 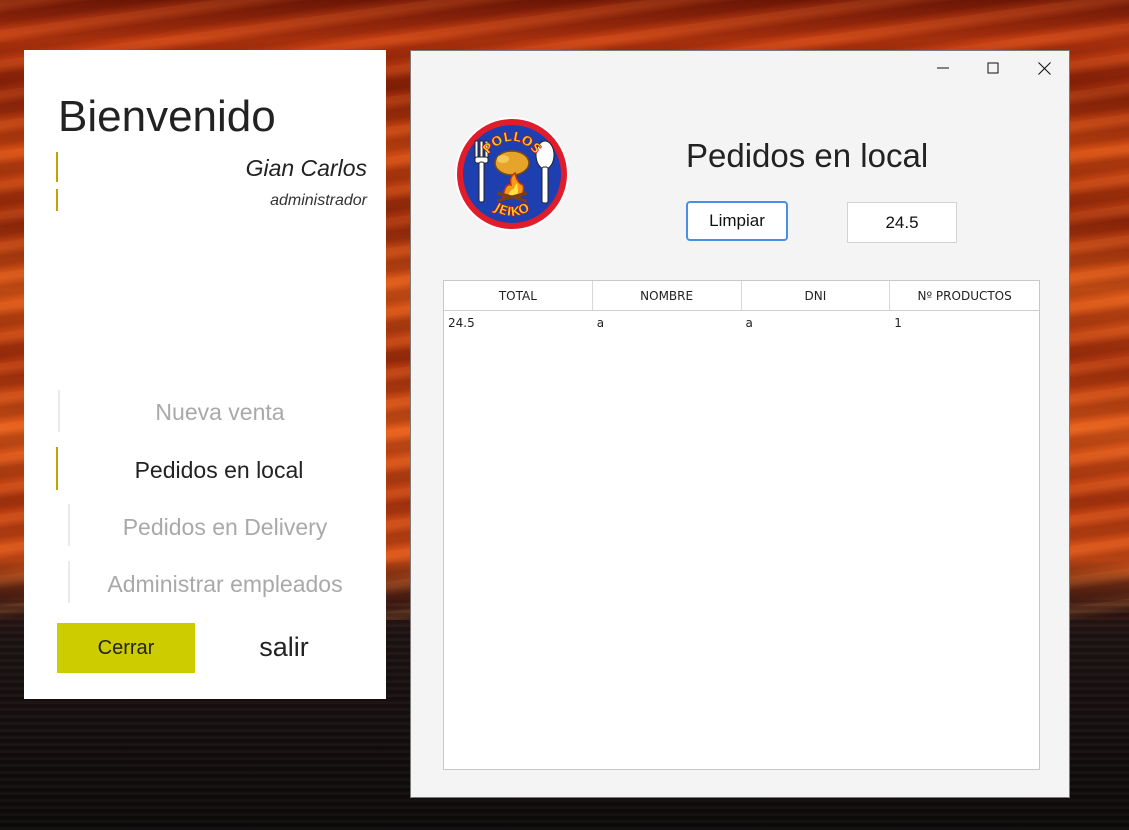 I want to click on close-icon, so click(x=1044, y=68).